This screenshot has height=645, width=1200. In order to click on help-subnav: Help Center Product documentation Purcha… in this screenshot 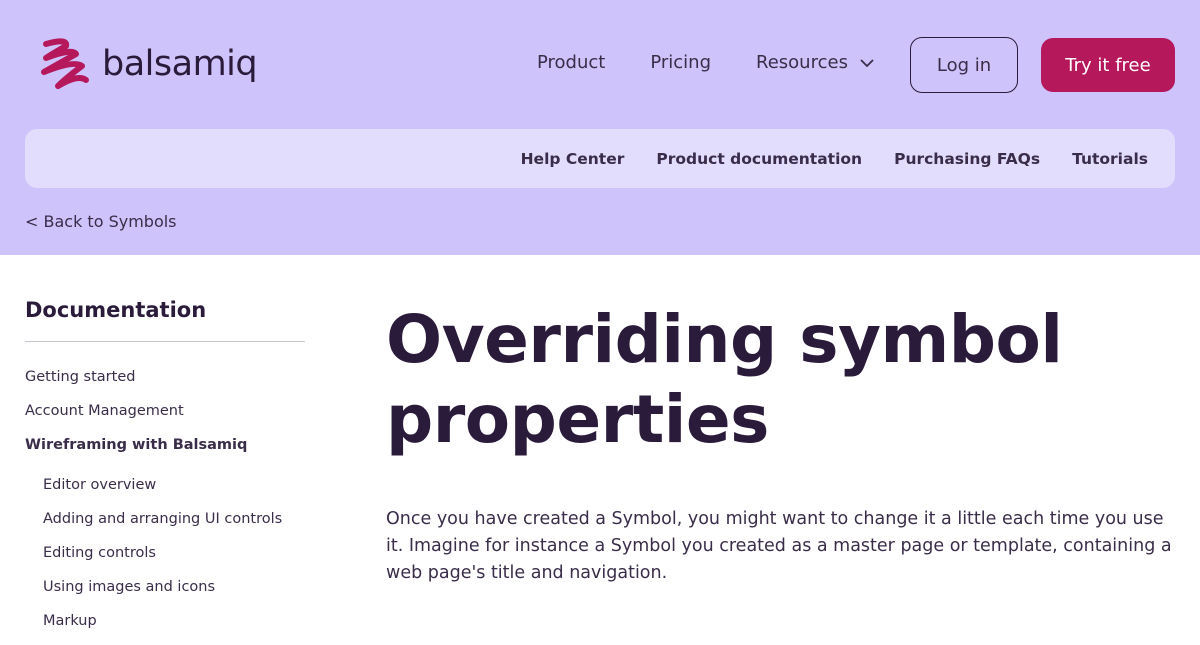, I will do `click(600, 158)`.